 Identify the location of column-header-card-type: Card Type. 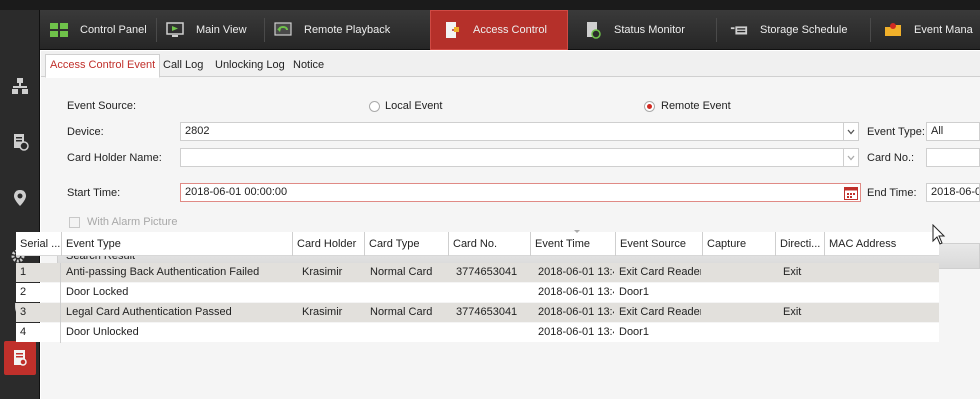
(405, 244).